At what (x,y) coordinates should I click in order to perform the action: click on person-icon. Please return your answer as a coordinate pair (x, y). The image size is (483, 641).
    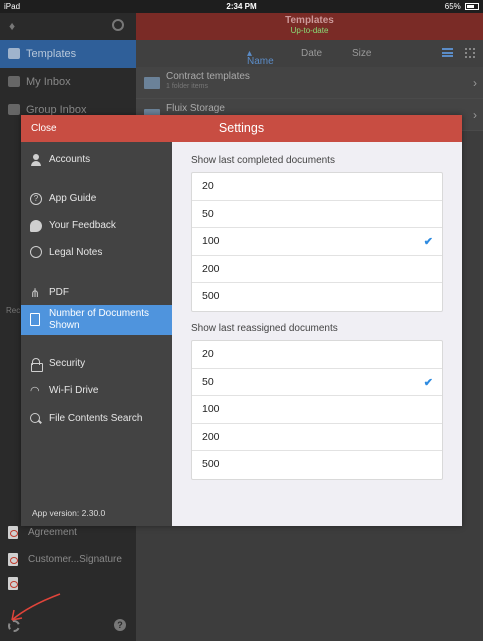
    Looking at the image, I should click on (36, 160).